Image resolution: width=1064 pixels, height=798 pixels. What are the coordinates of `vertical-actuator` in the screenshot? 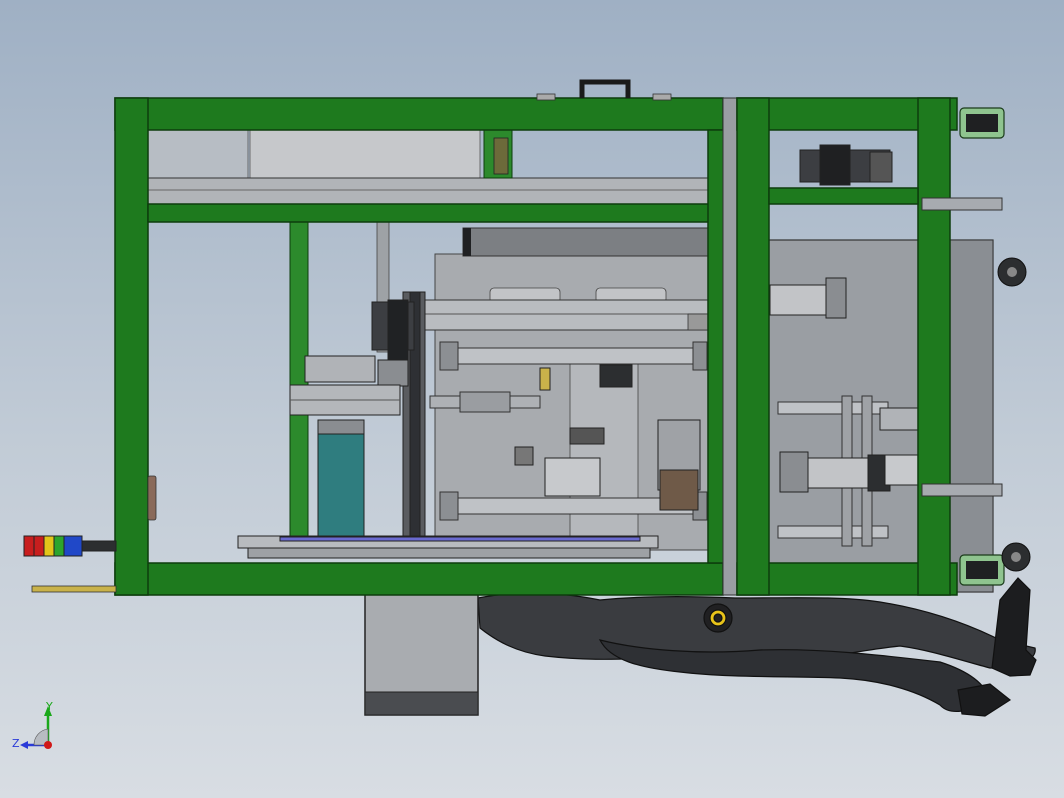 It's located at (398, 417).